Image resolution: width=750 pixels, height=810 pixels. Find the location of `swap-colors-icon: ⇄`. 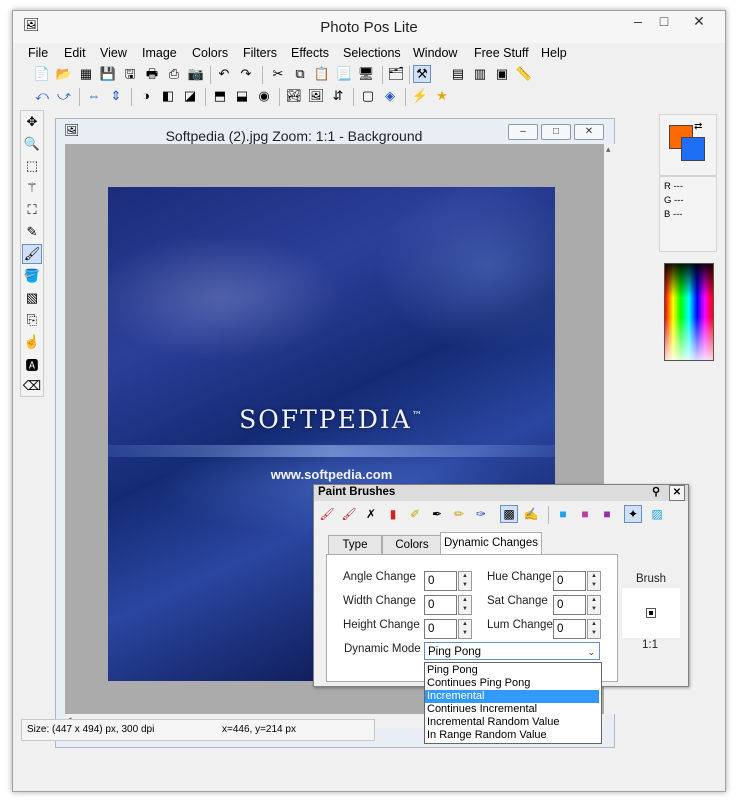

swap-colors-icon: ⇄ is located at coordinates (698, 126).